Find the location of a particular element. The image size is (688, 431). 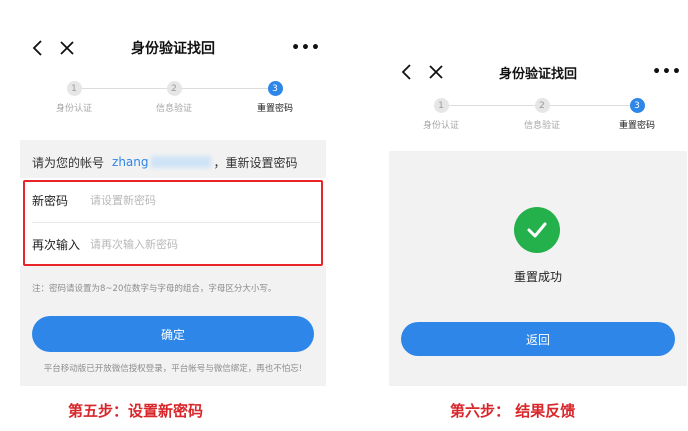

success-text: 重置成功 is located at coordinates (537, 277).